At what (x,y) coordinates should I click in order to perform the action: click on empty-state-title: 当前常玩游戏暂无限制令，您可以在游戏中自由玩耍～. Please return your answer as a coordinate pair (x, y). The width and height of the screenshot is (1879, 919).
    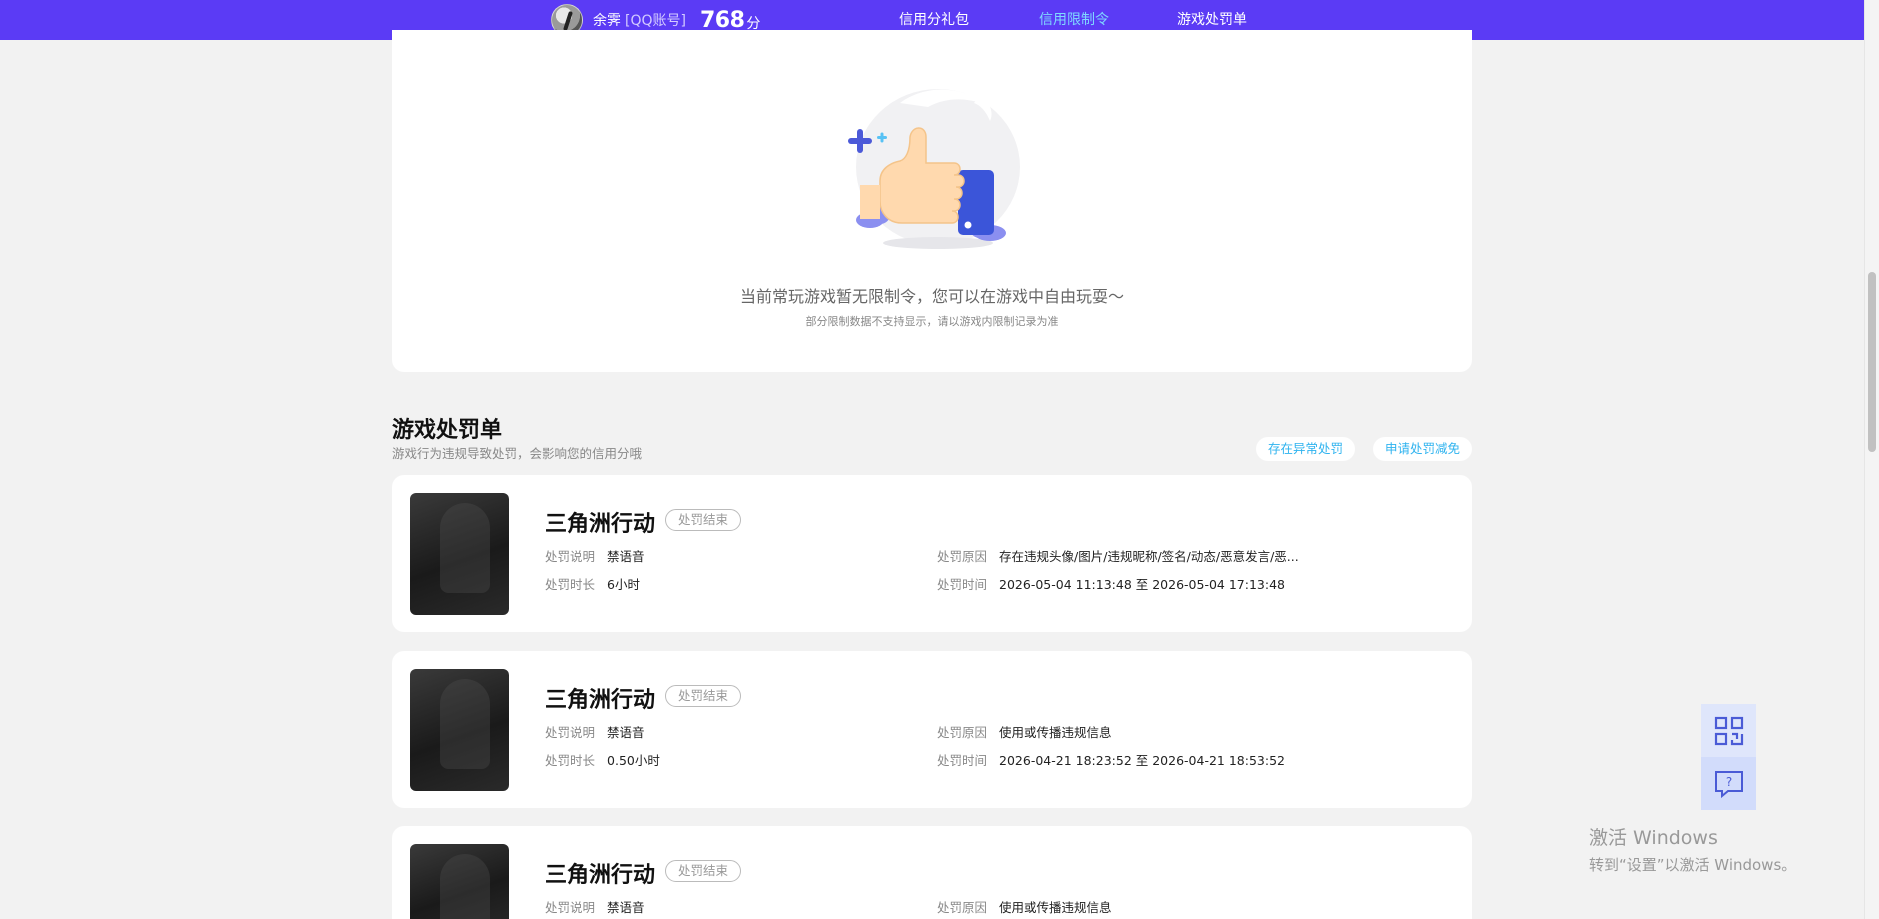
    Looking at the image, I should click on (931, 296).